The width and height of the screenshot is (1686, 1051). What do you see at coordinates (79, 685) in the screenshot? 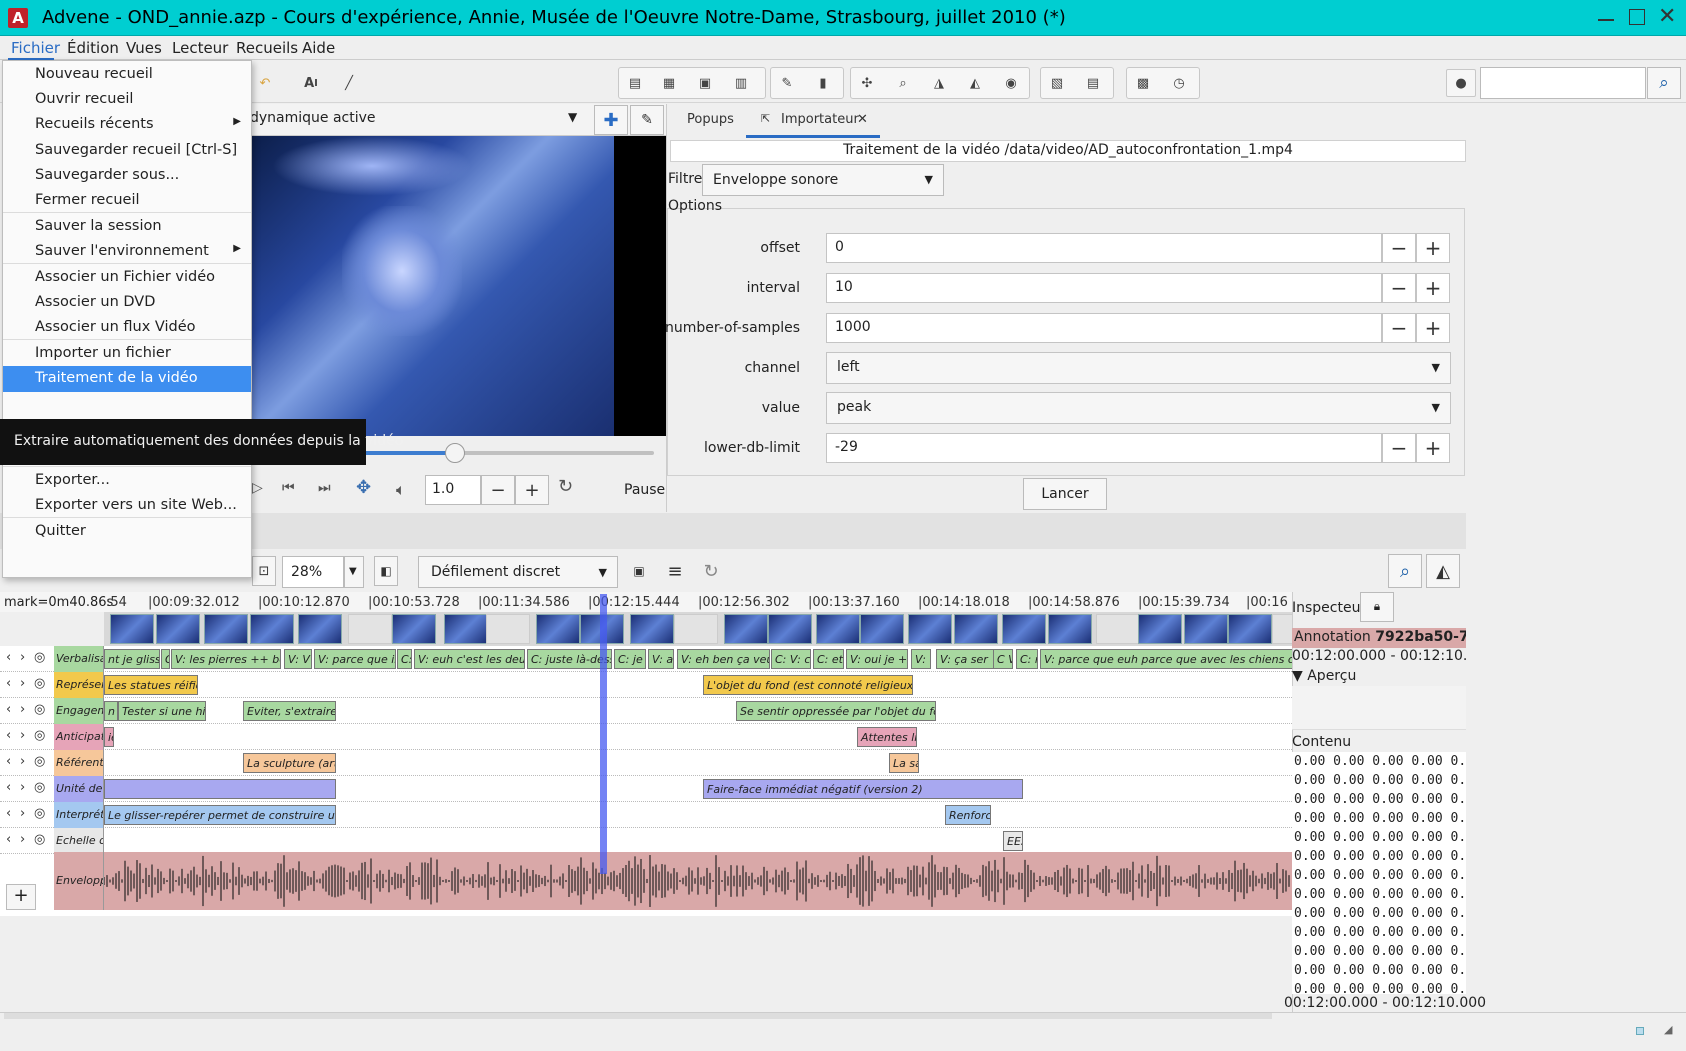
I see `track-label: Représent` at bounding box center [79, 685].